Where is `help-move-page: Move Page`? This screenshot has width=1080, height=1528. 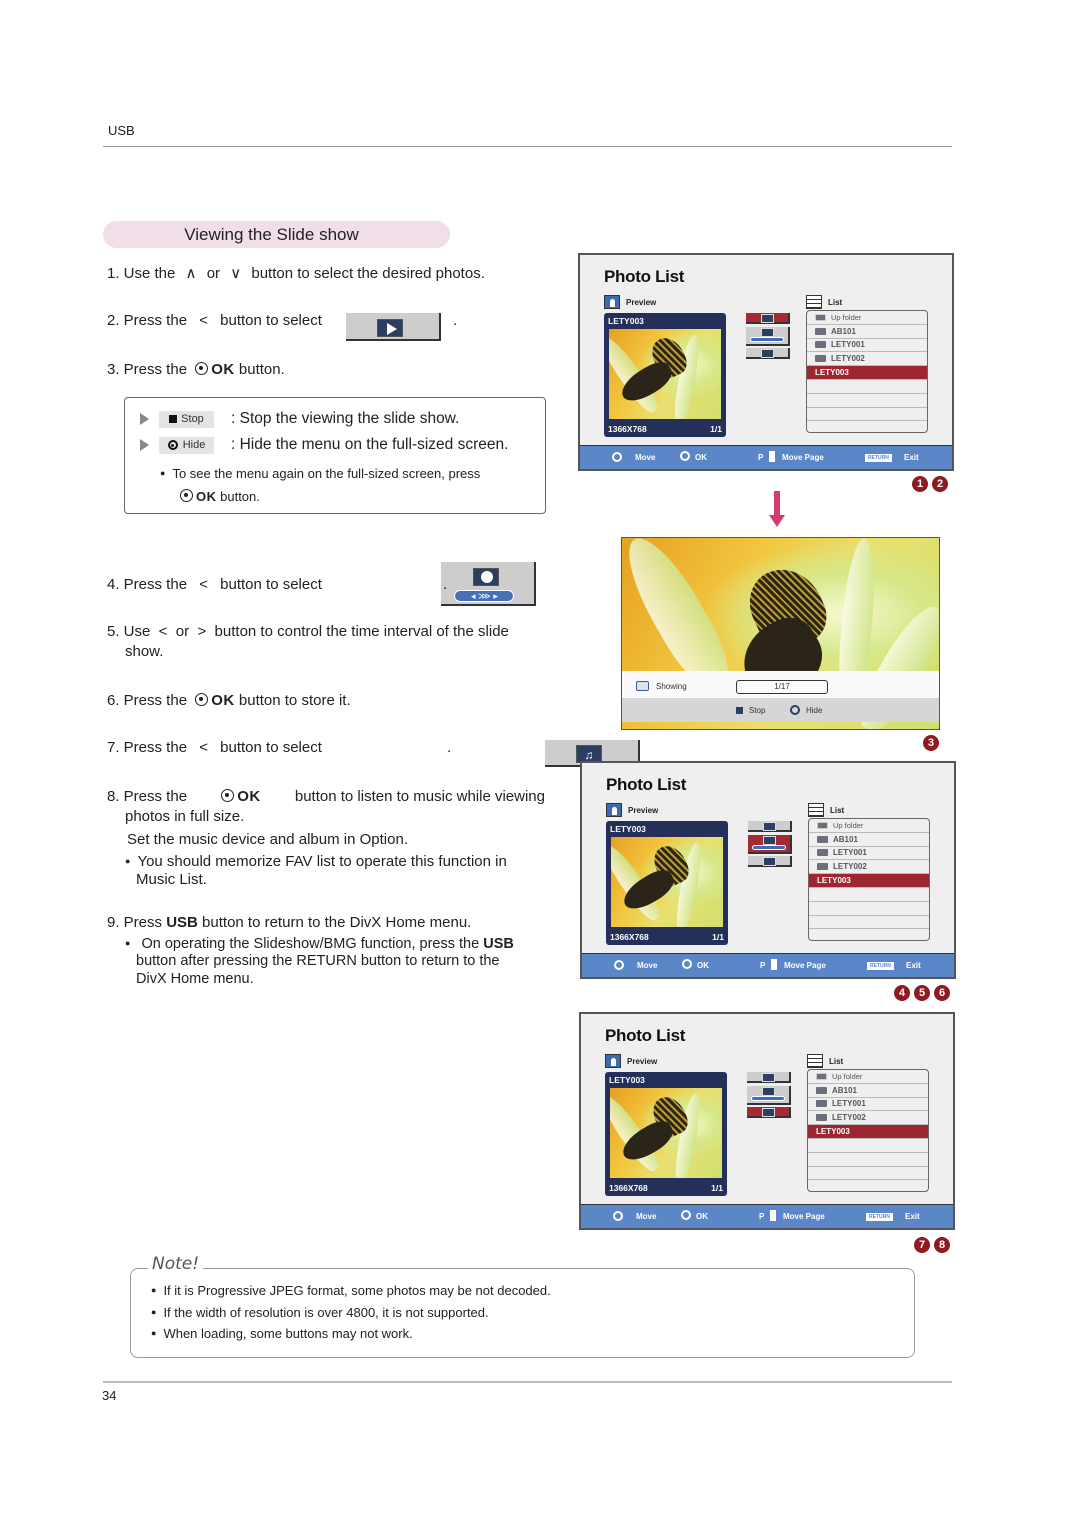
help-move-page: Move Page is located at coordinates (803, 457).